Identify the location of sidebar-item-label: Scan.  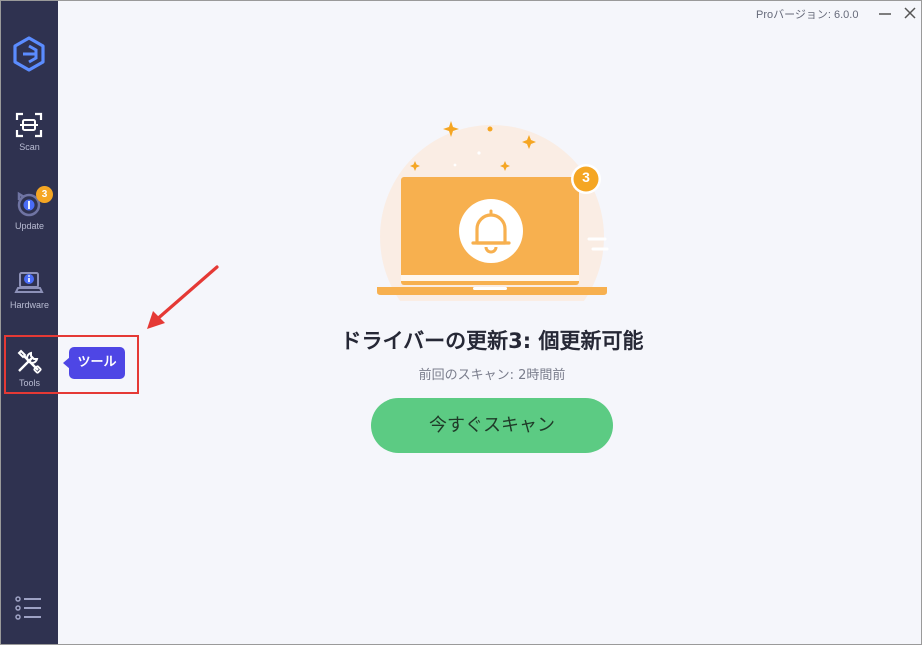
(29, 147).